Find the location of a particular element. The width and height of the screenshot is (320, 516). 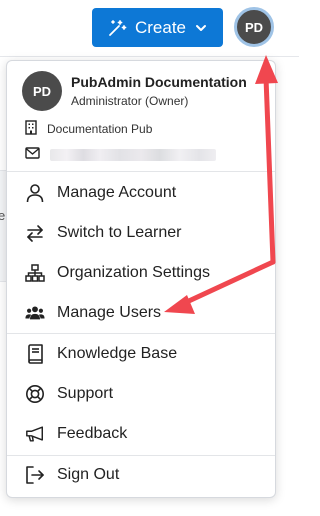

user-icon is located at coordinates (35, 193).